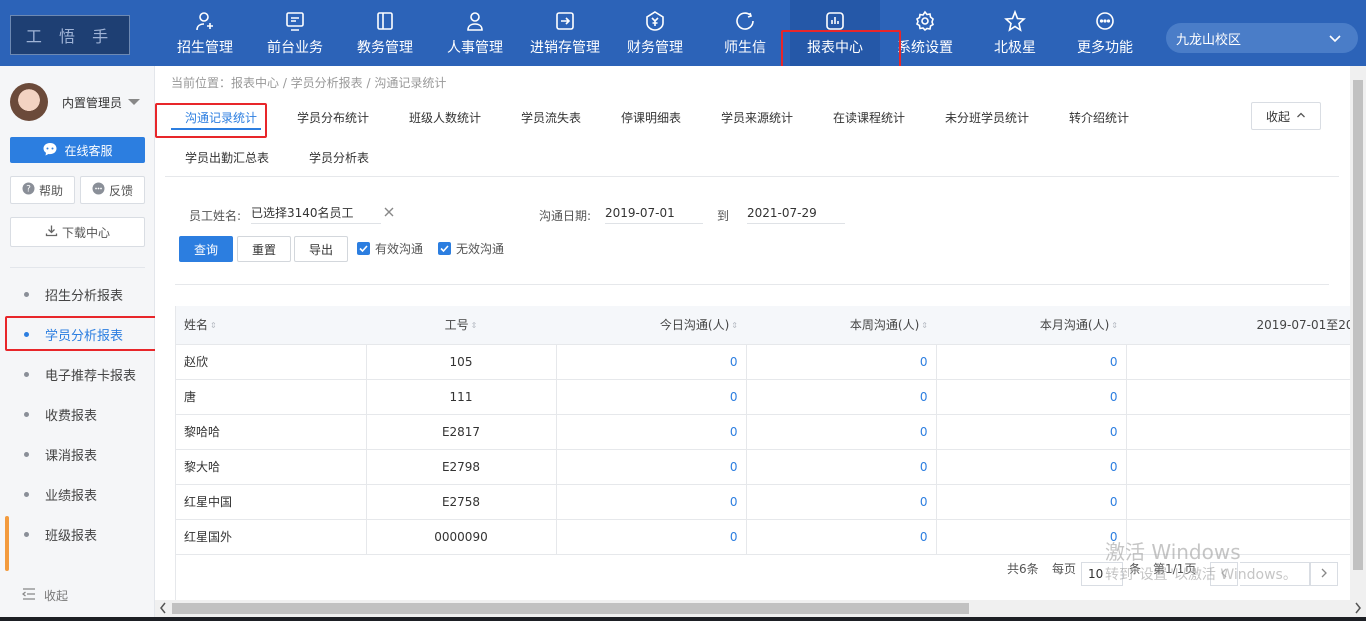 This screenshot has width=1366, height=621. What do you see at coordinates (565, 33) in the screenshot?
I see `nav-inventory: 进销存管理` at bounding box center [565, 33].